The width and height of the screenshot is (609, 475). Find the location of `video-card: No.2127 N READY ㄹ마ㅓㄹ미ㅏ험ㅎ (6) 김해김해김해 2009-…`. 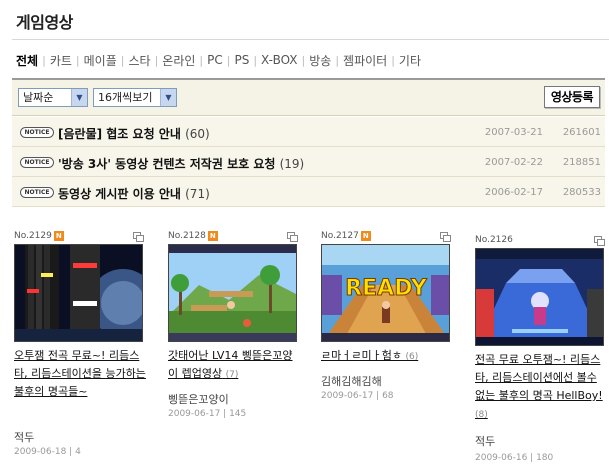

video-card: No.2127 N READY ㄹ마ㅓㄹ미ㅏ험ㅎ (6) 김해김해김해 2009-… is located at coordinates (386, 351).